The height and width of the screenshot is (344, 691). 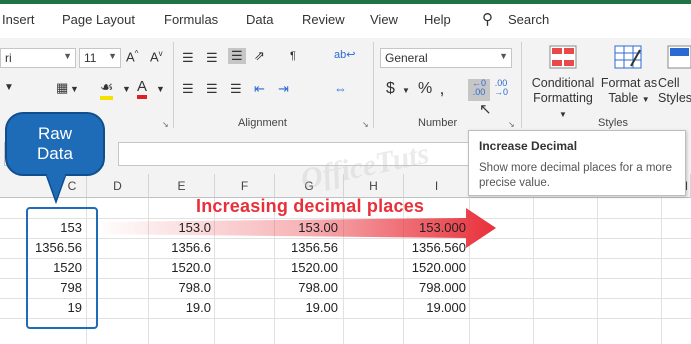 I want to click on dropdown-arrow-icon: ▼, so click(x=9, y=87).